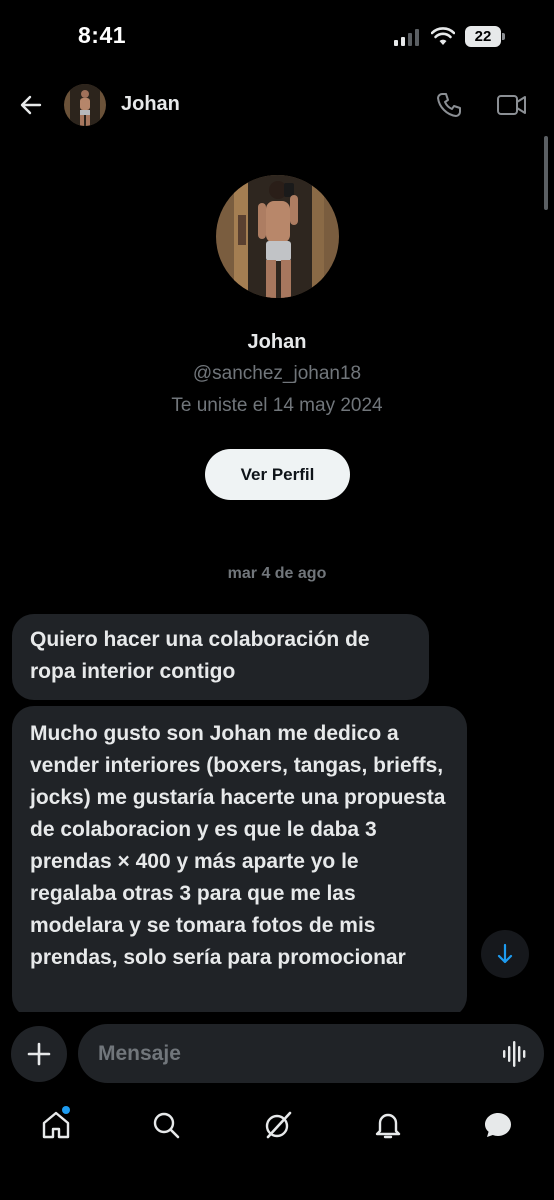 The image size is (554, 1200). I want to click on battery-level: 22, so click(483, 36).